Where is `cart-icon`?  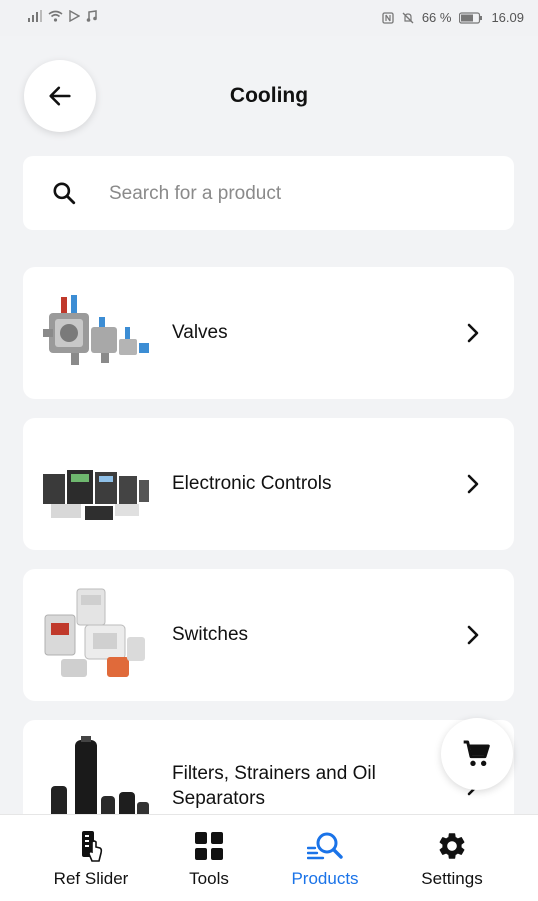 cart-icon is located at coordinates (476, 753).